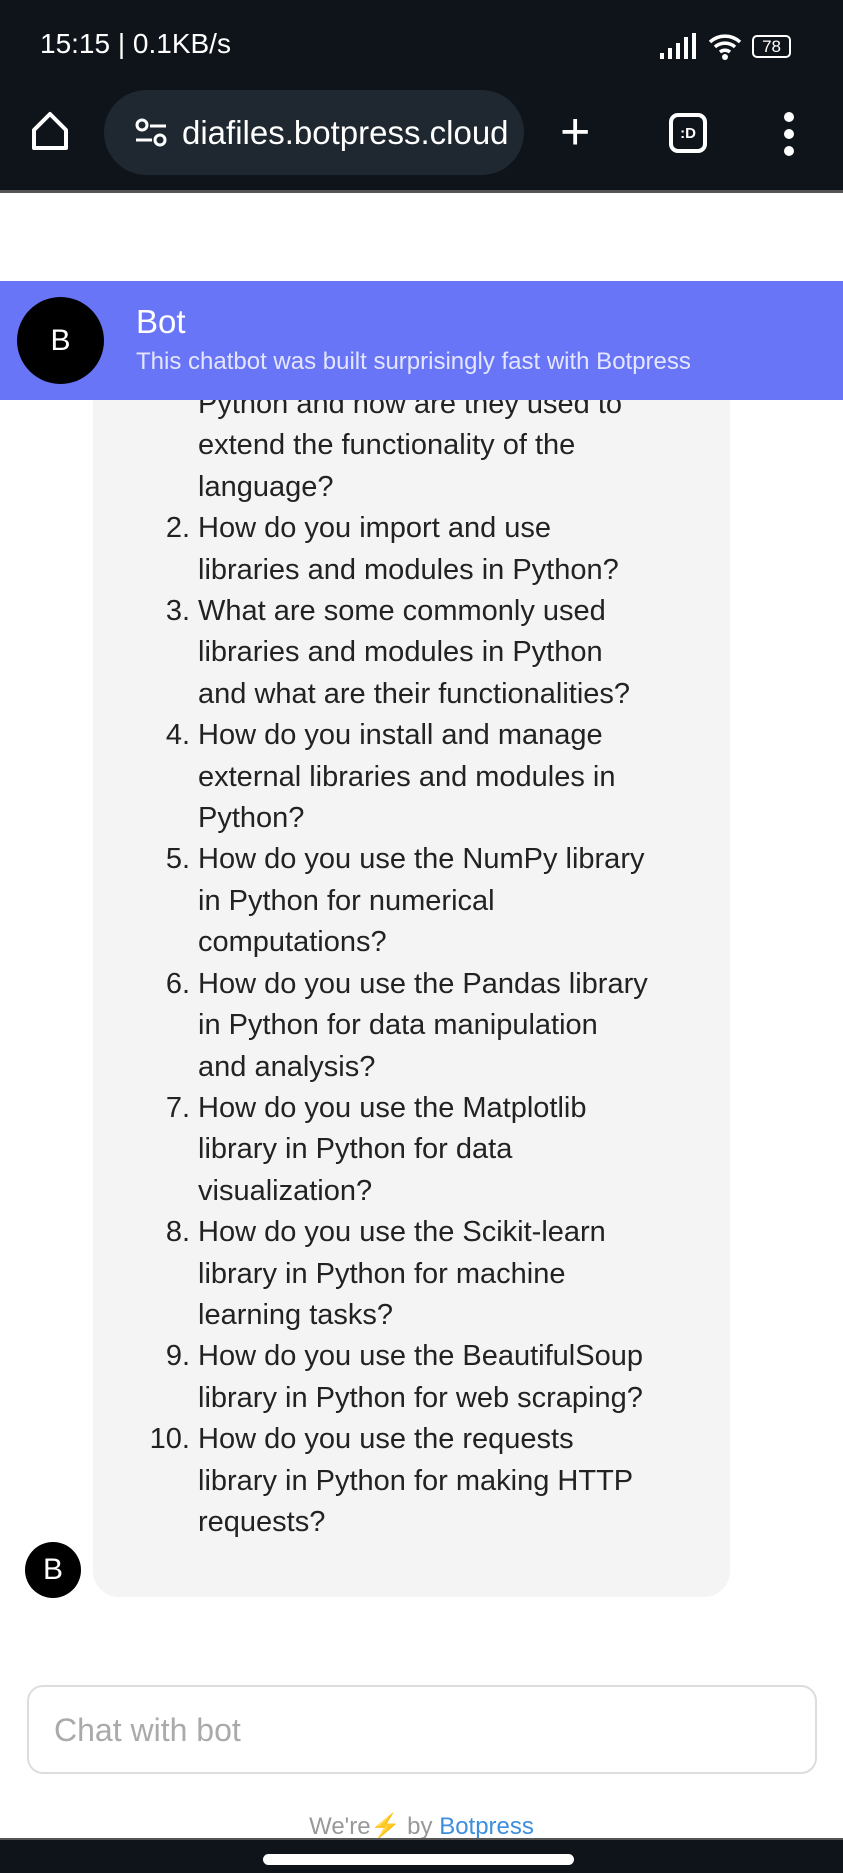 The height and width of the screenshot is (1873, 843). What do you see at coordinates (420, 1356) in the screenshot?
I see `item-text-line: How do you use the BeautifulSoup` at bounding box center [420, 1356].